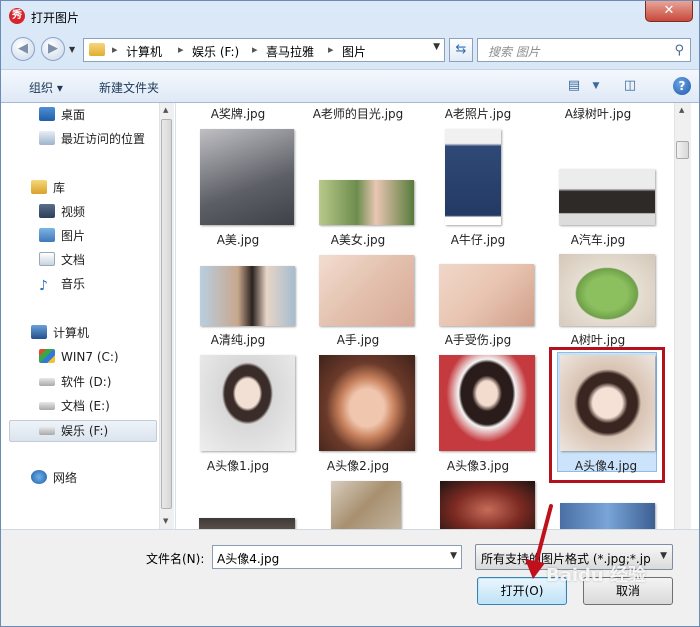  What do you see at coordinates (86, 382) in the screenshot?
I see `sidebar-item-label: 软件 (D:)` at bounding box center [86, 382].